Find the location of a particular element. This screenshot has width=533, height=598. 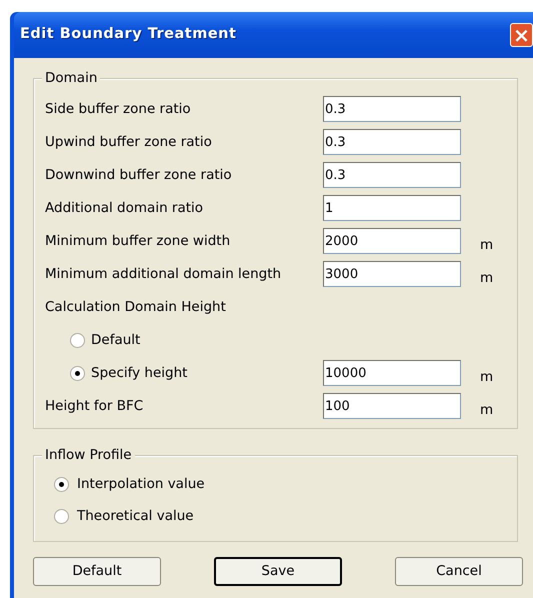

radio-label: Default is located at coordinates (115, 340).